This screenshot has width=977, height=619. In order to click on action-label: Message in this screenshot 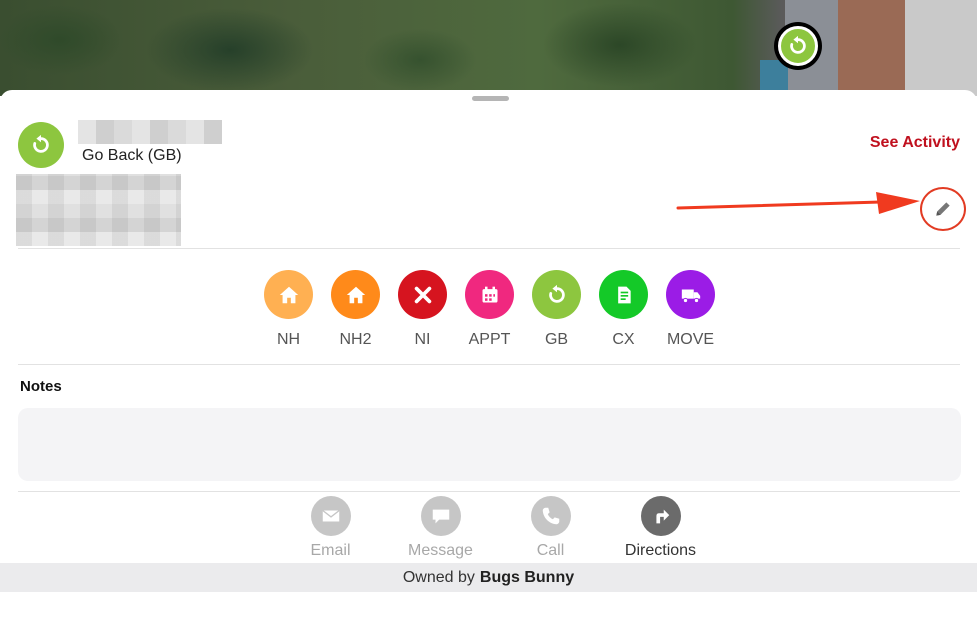, I will do `click(440, 550)`.